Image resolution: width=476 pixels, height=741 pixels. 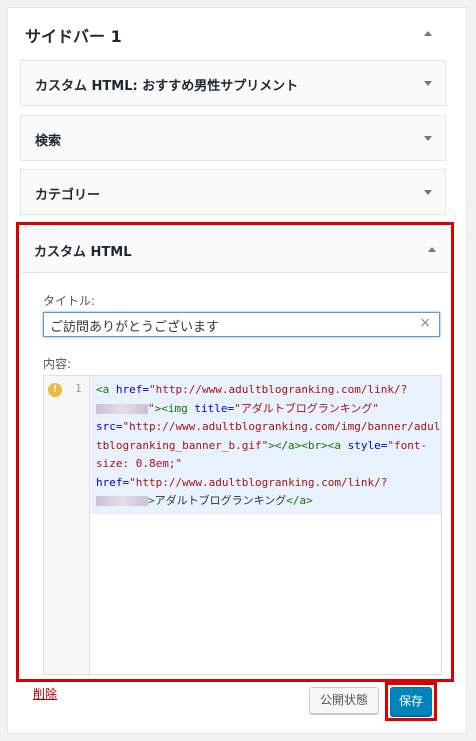 What do you see at coordinates (67, 525) in the screenshot?
I see `editor-gutter: ! 1` at bounding box center [67, 525].